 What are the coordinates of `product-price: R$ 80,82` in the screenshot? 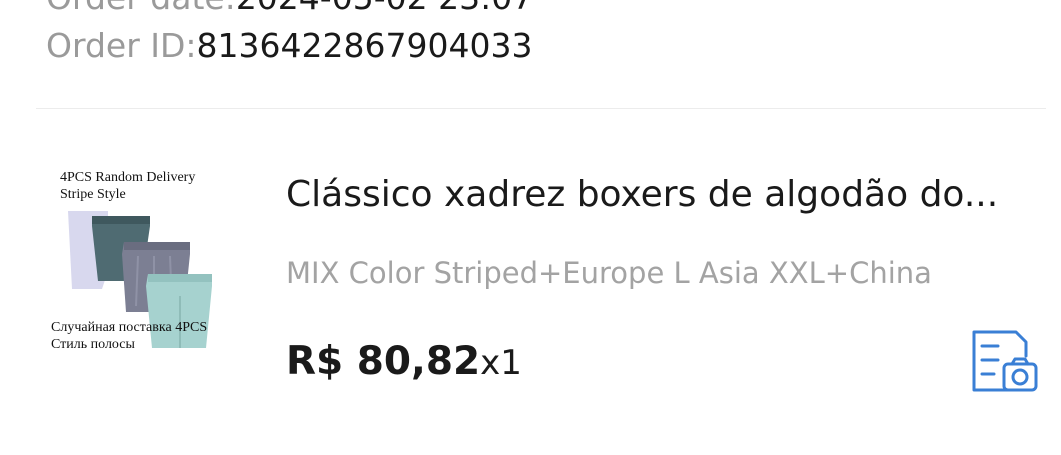 It's located at (383, 361).